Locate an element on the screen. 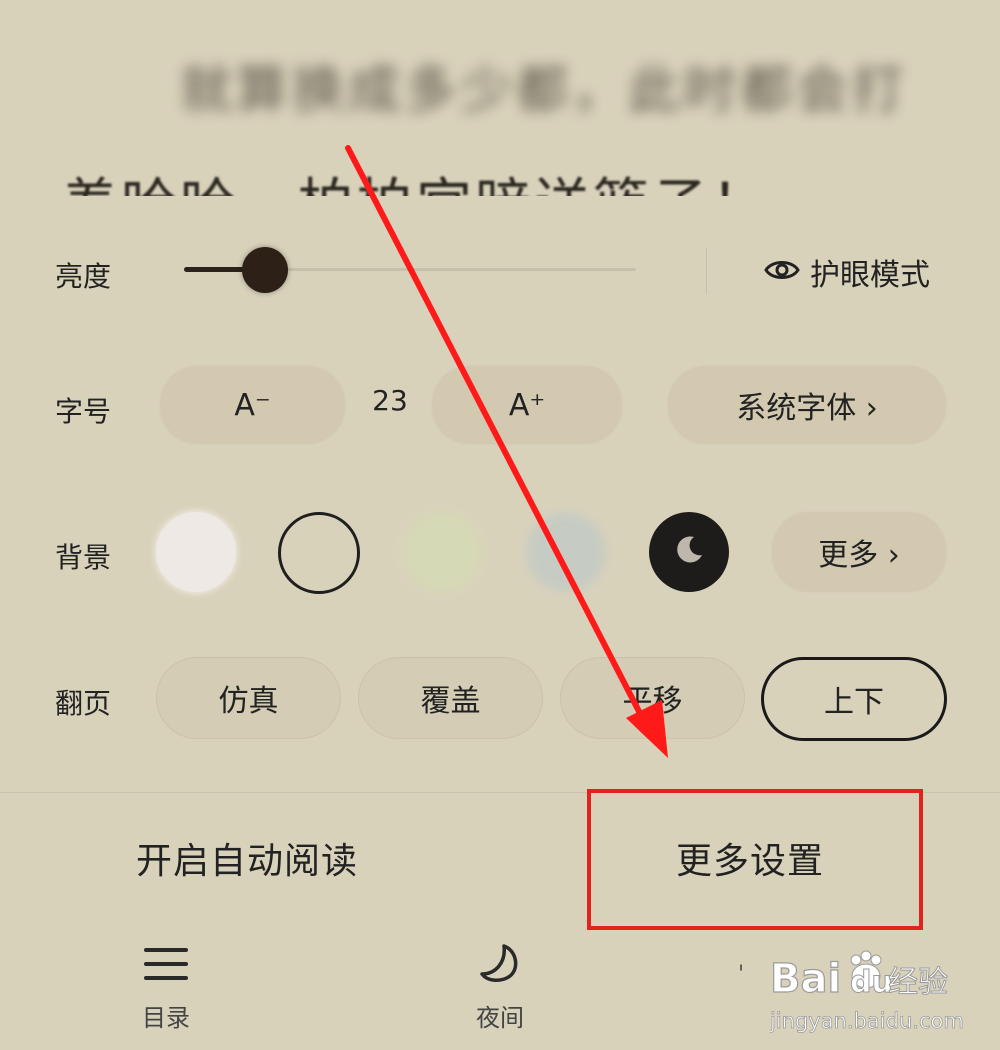 The image size is (1000, 1050). background-option-dark is located at coordinates (689, 552).